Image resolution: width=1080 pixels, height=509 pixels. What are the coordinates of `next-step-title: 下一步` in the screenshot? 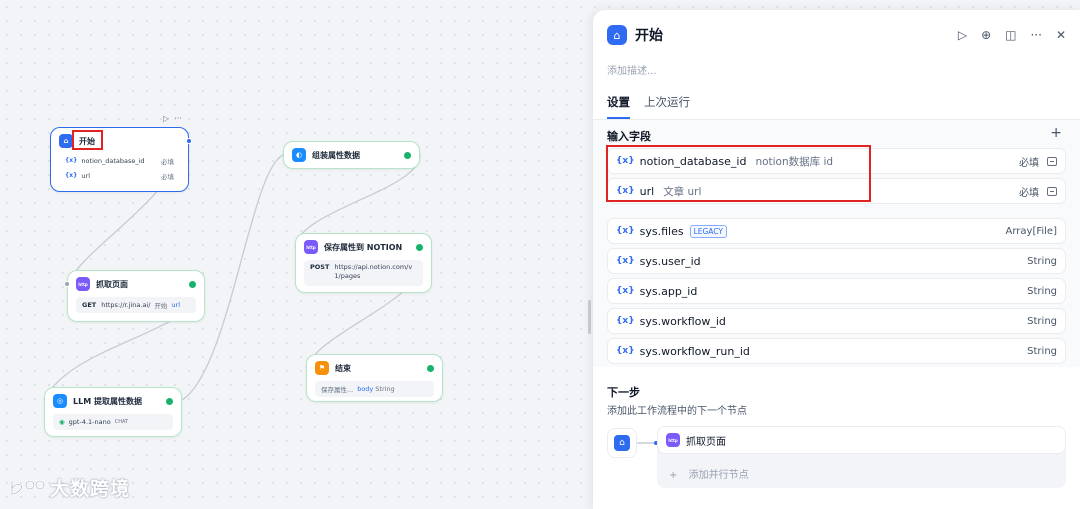 It's located at (623, 392).